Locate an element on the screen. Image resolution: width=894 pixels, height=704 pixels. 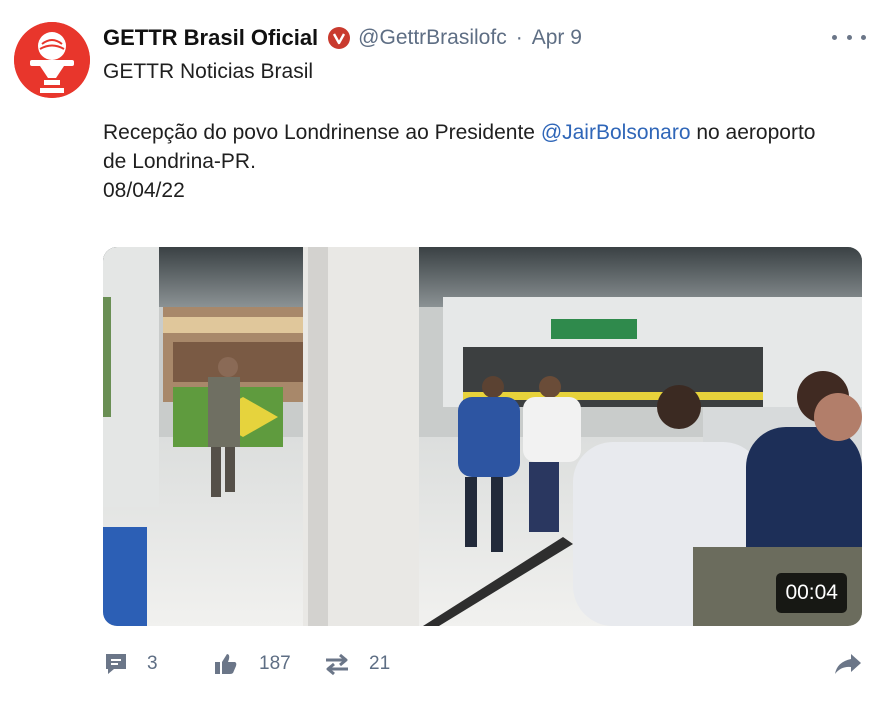
comment-icon is located at coordinates (116, 664).